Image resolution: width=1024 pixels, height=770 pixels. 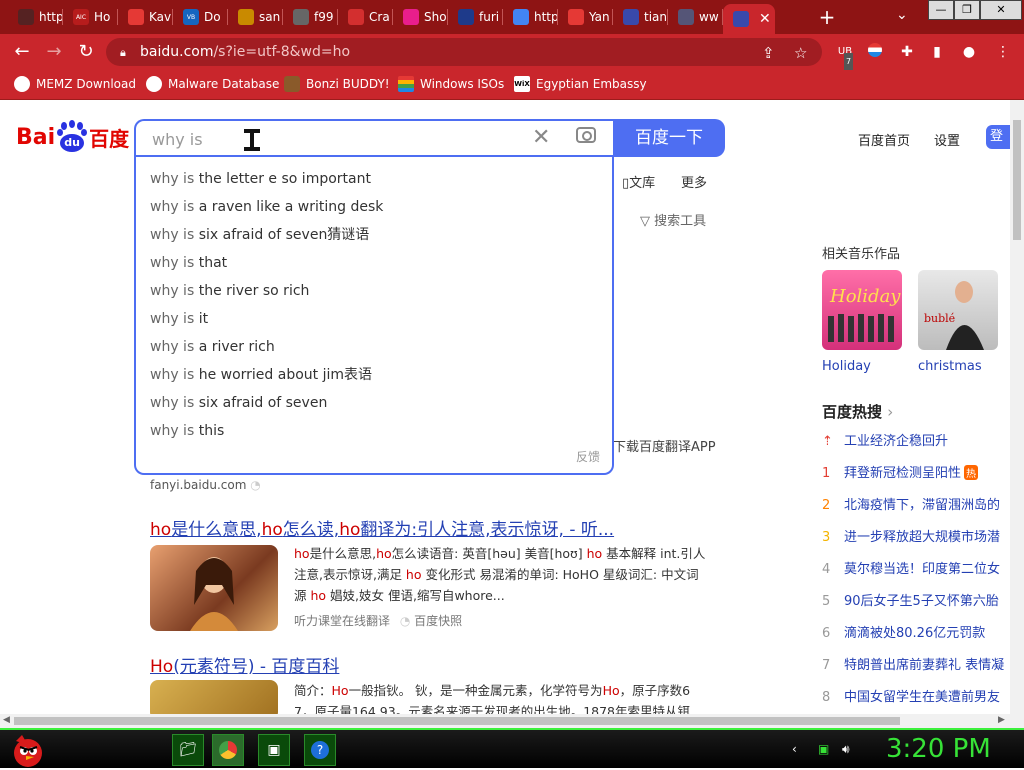 What do you see at coordinates (187, 431) in the screenshot?
I see `suggestion-item: why is this` at bounding box center [187, 431].